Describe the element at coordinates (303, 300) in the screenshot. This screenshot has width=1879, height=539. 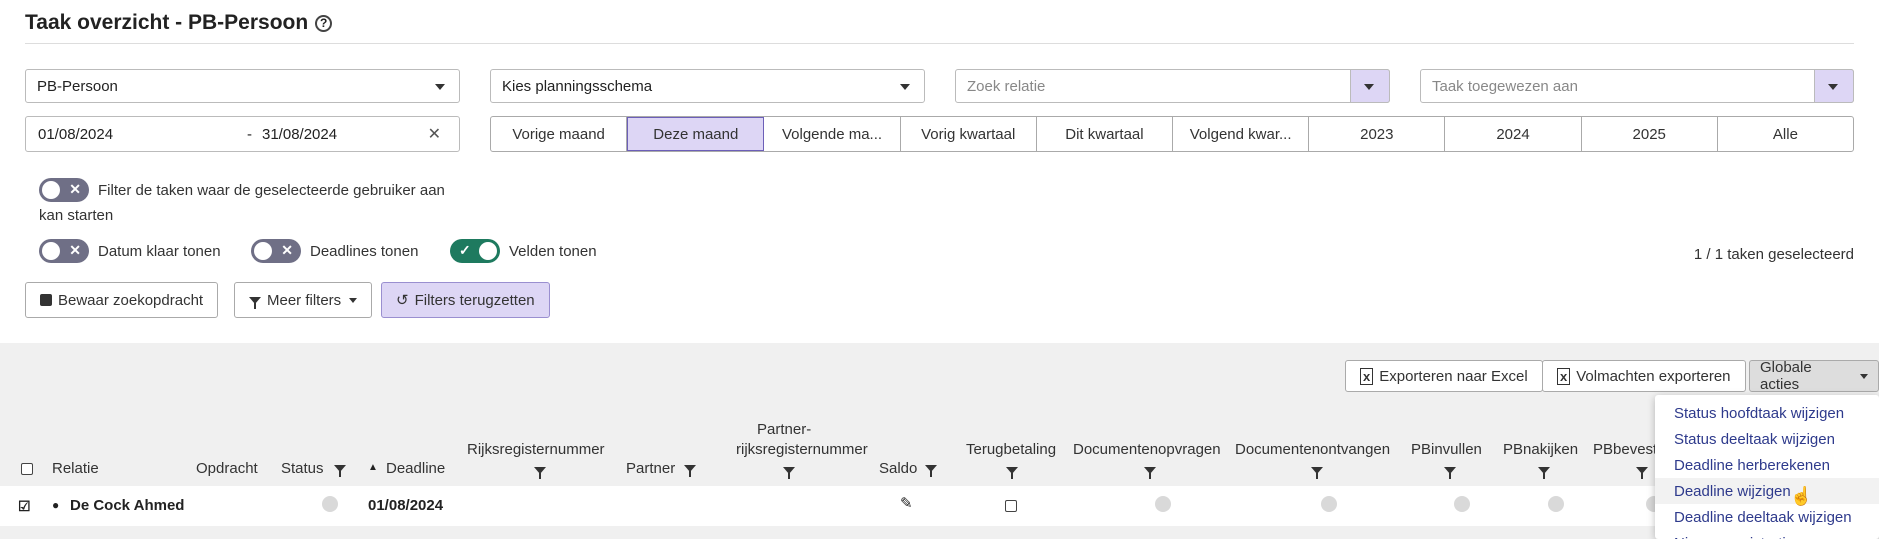
I see `more-filters-button: Meer filters` at that location.